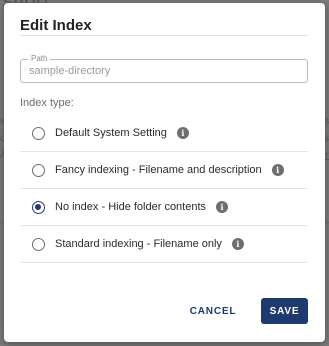 This screenshot has width=329, height=346. I want to click on option-no-index: No index - Hide folder contents i, so click(164, 207).